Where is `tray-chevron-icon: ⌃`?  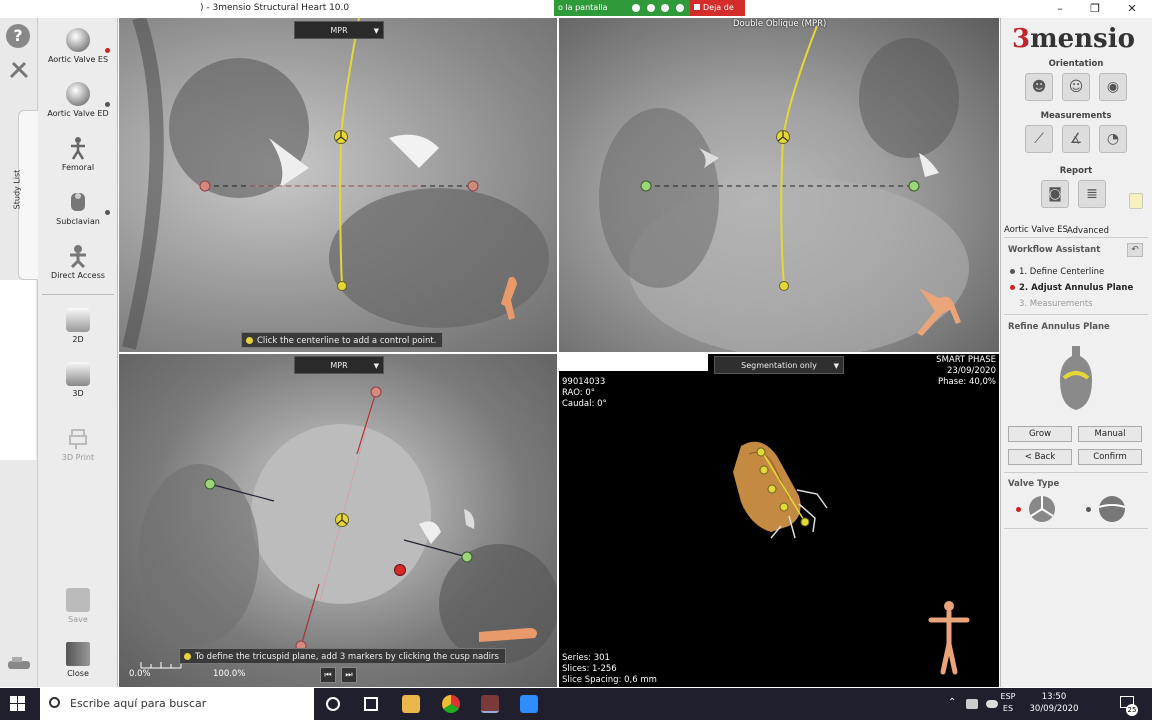
tray-chevron-icon: ⌃ is located at coordinates (952, 702).